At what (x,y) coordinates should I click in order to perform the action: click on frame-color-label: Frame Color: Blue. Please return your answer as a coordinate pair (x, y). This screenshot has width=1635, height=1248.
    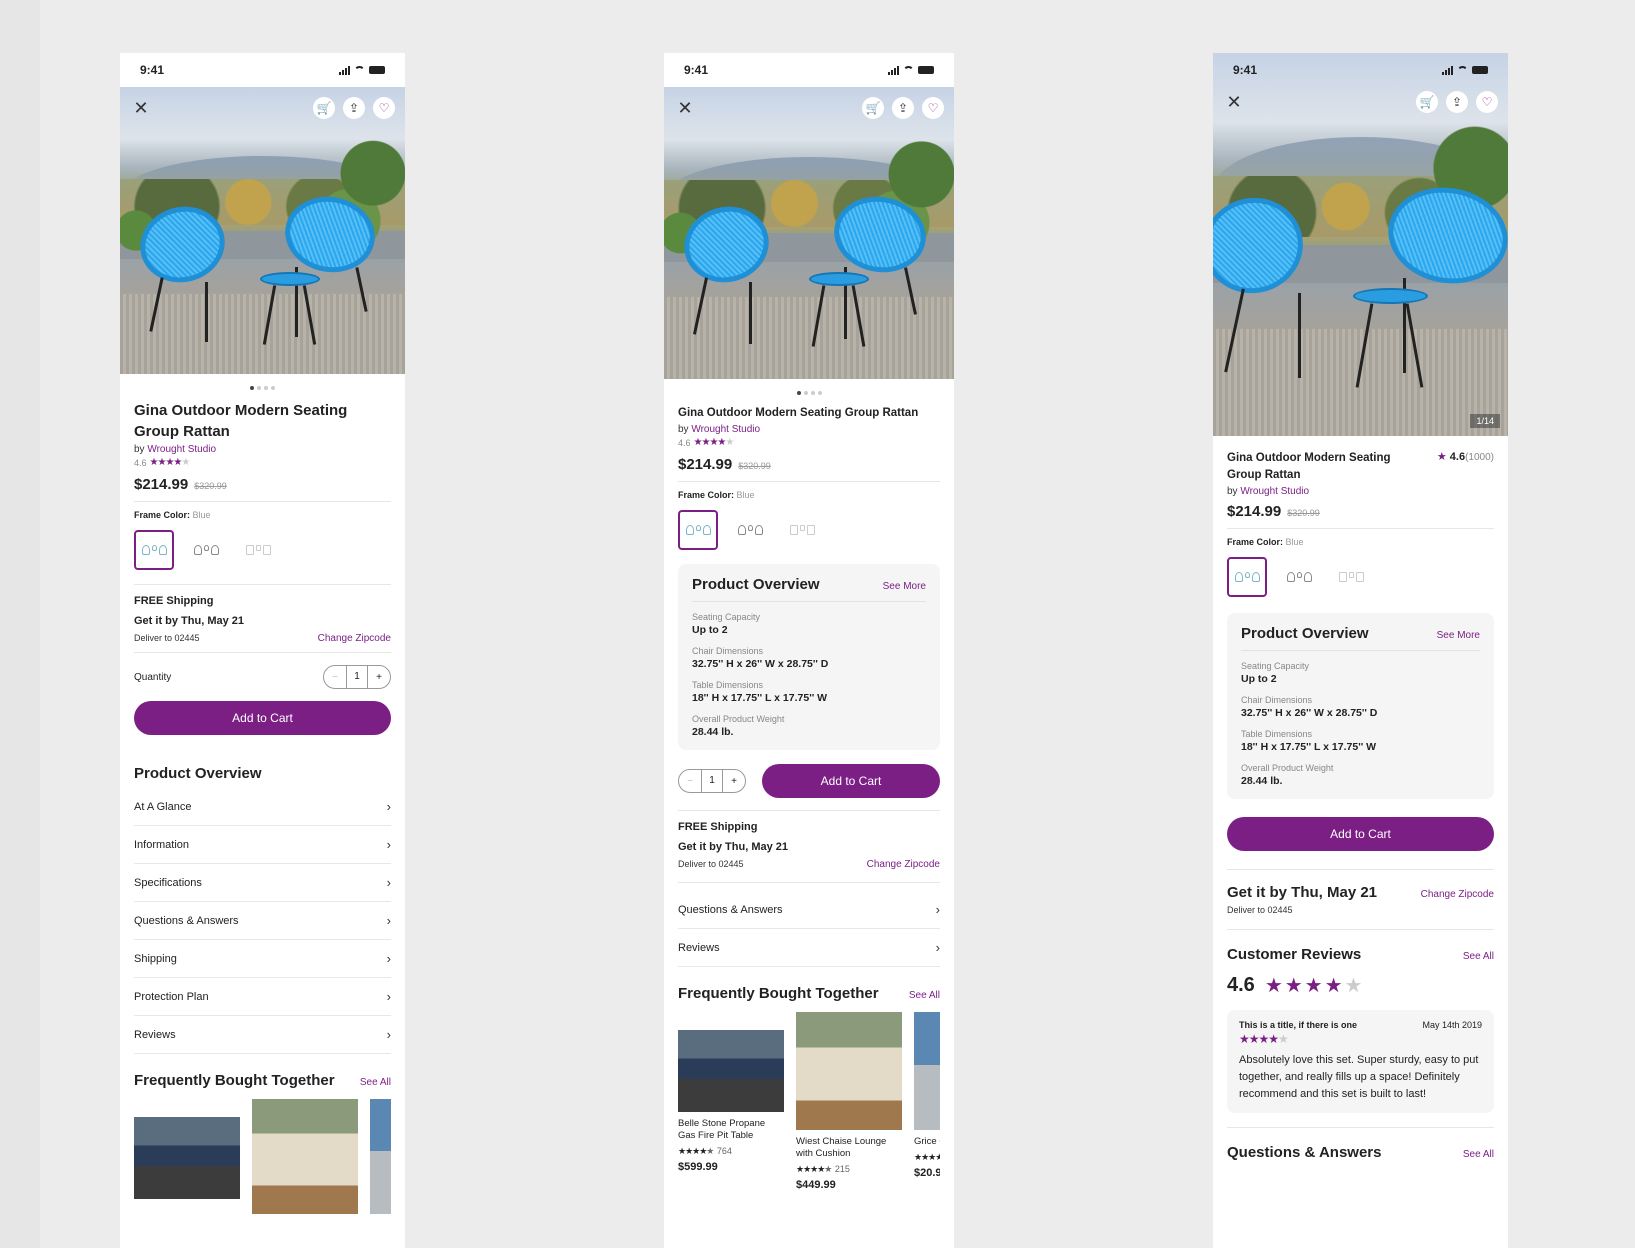
    Looking at the image, I should click on (1265, 542).